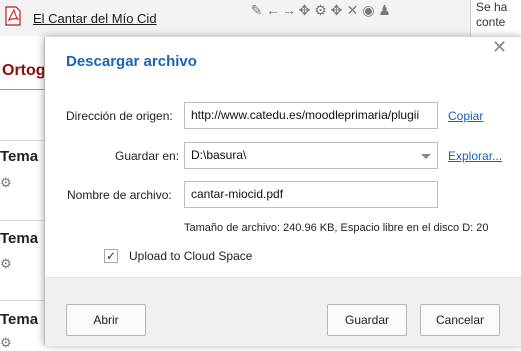  I want to click on edit-toolbar: ✎ ← → ✥ ⚙ ✥ ✕ ◉ ♟, so click(320, 10).